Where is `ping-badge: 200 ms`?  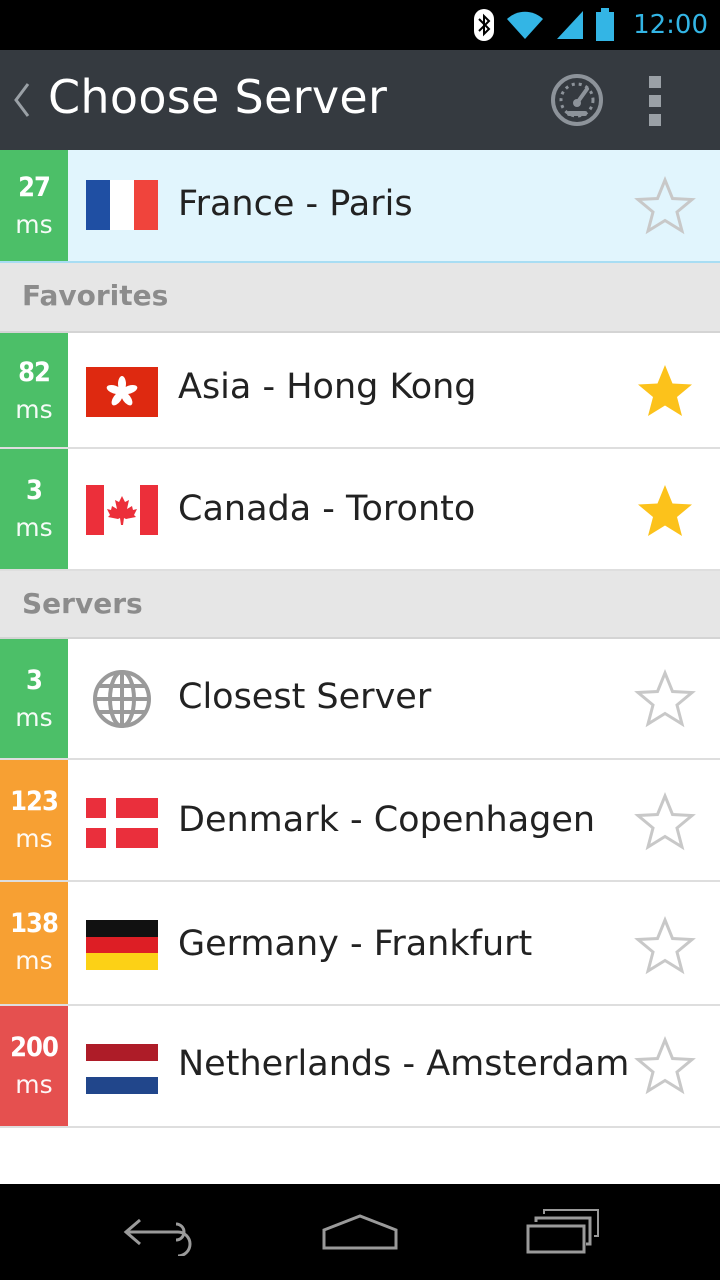
ping-badge: 200 ms is located at coordinates (34, 1066).